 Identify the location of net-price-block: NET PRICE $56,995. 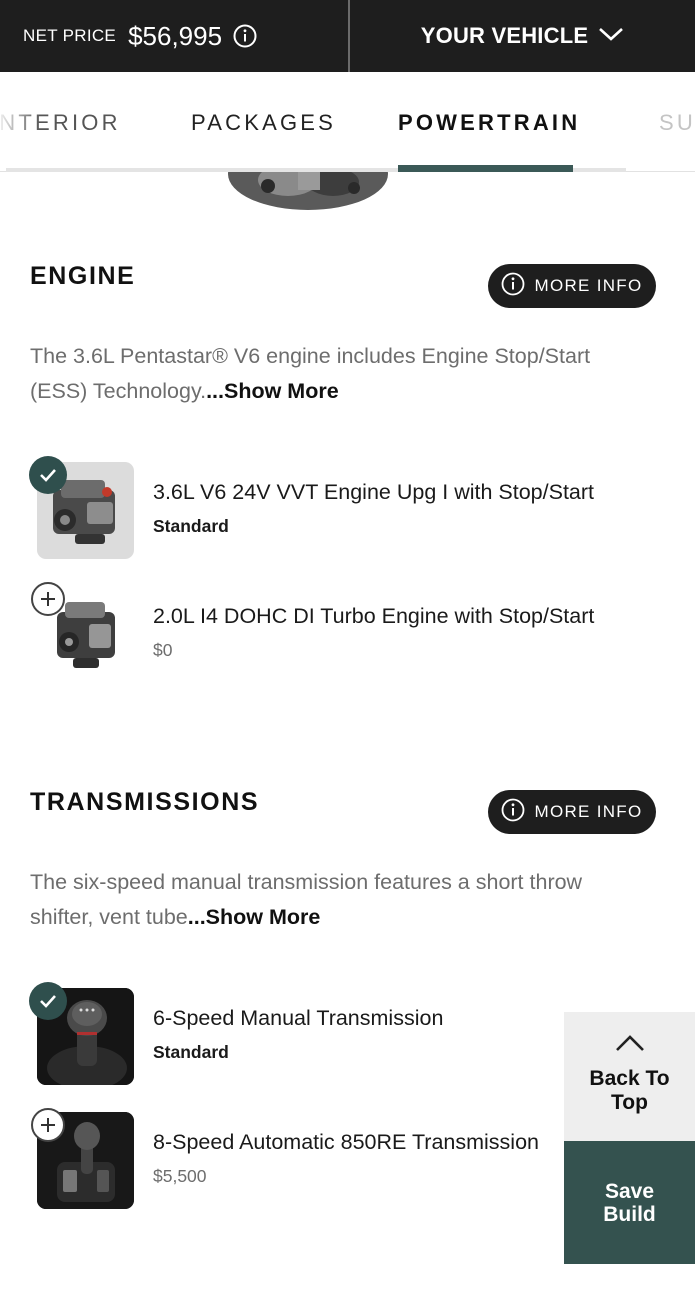
(174, 36).